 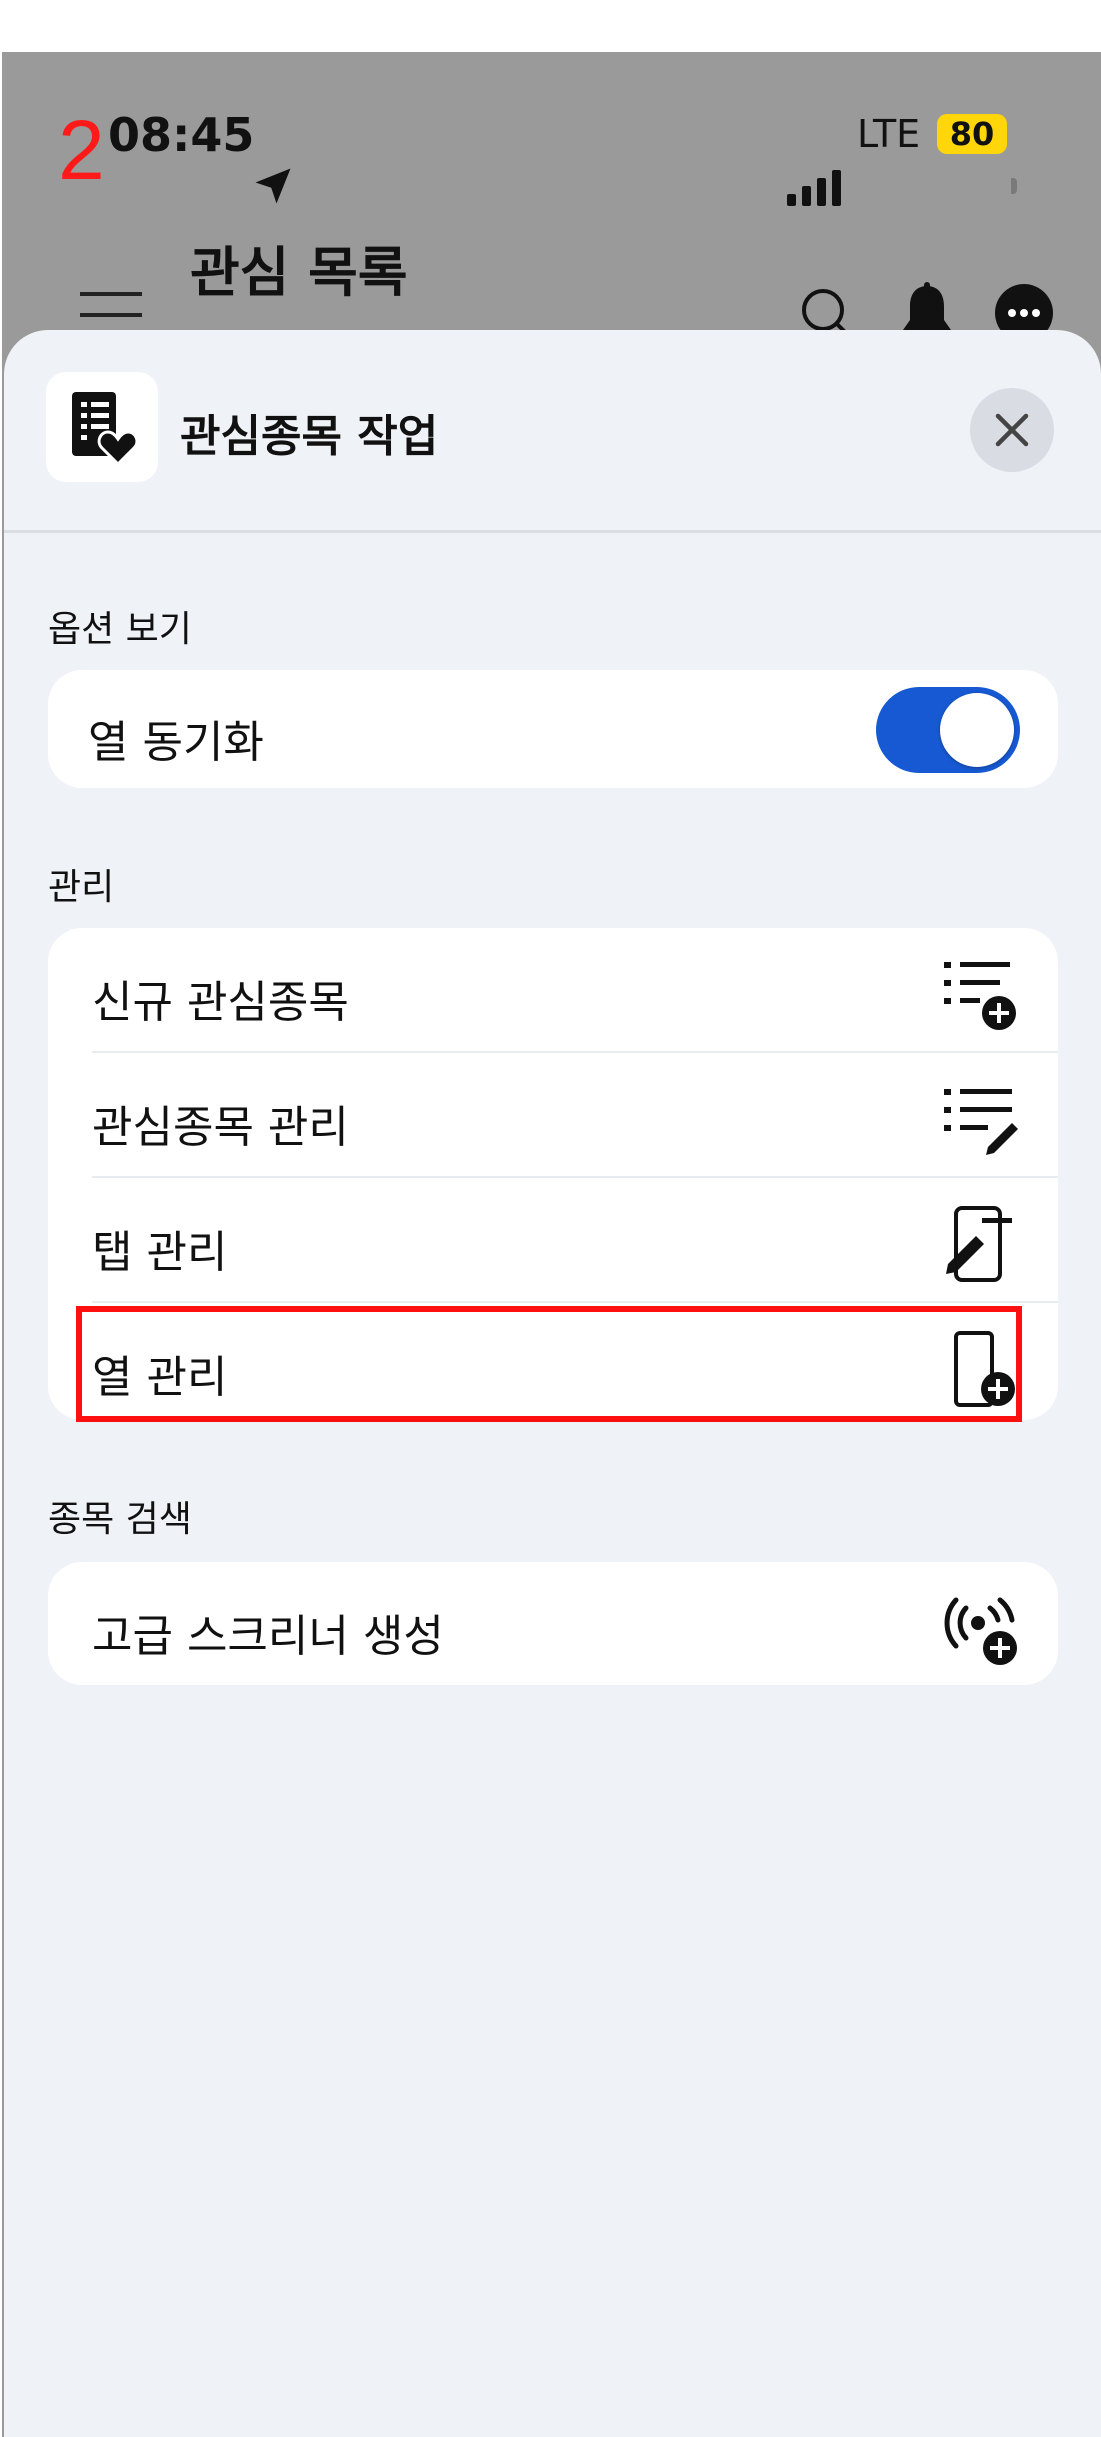 I want to click on row-label: 고급 스크리너 생성, so click(x=268, y=1636).